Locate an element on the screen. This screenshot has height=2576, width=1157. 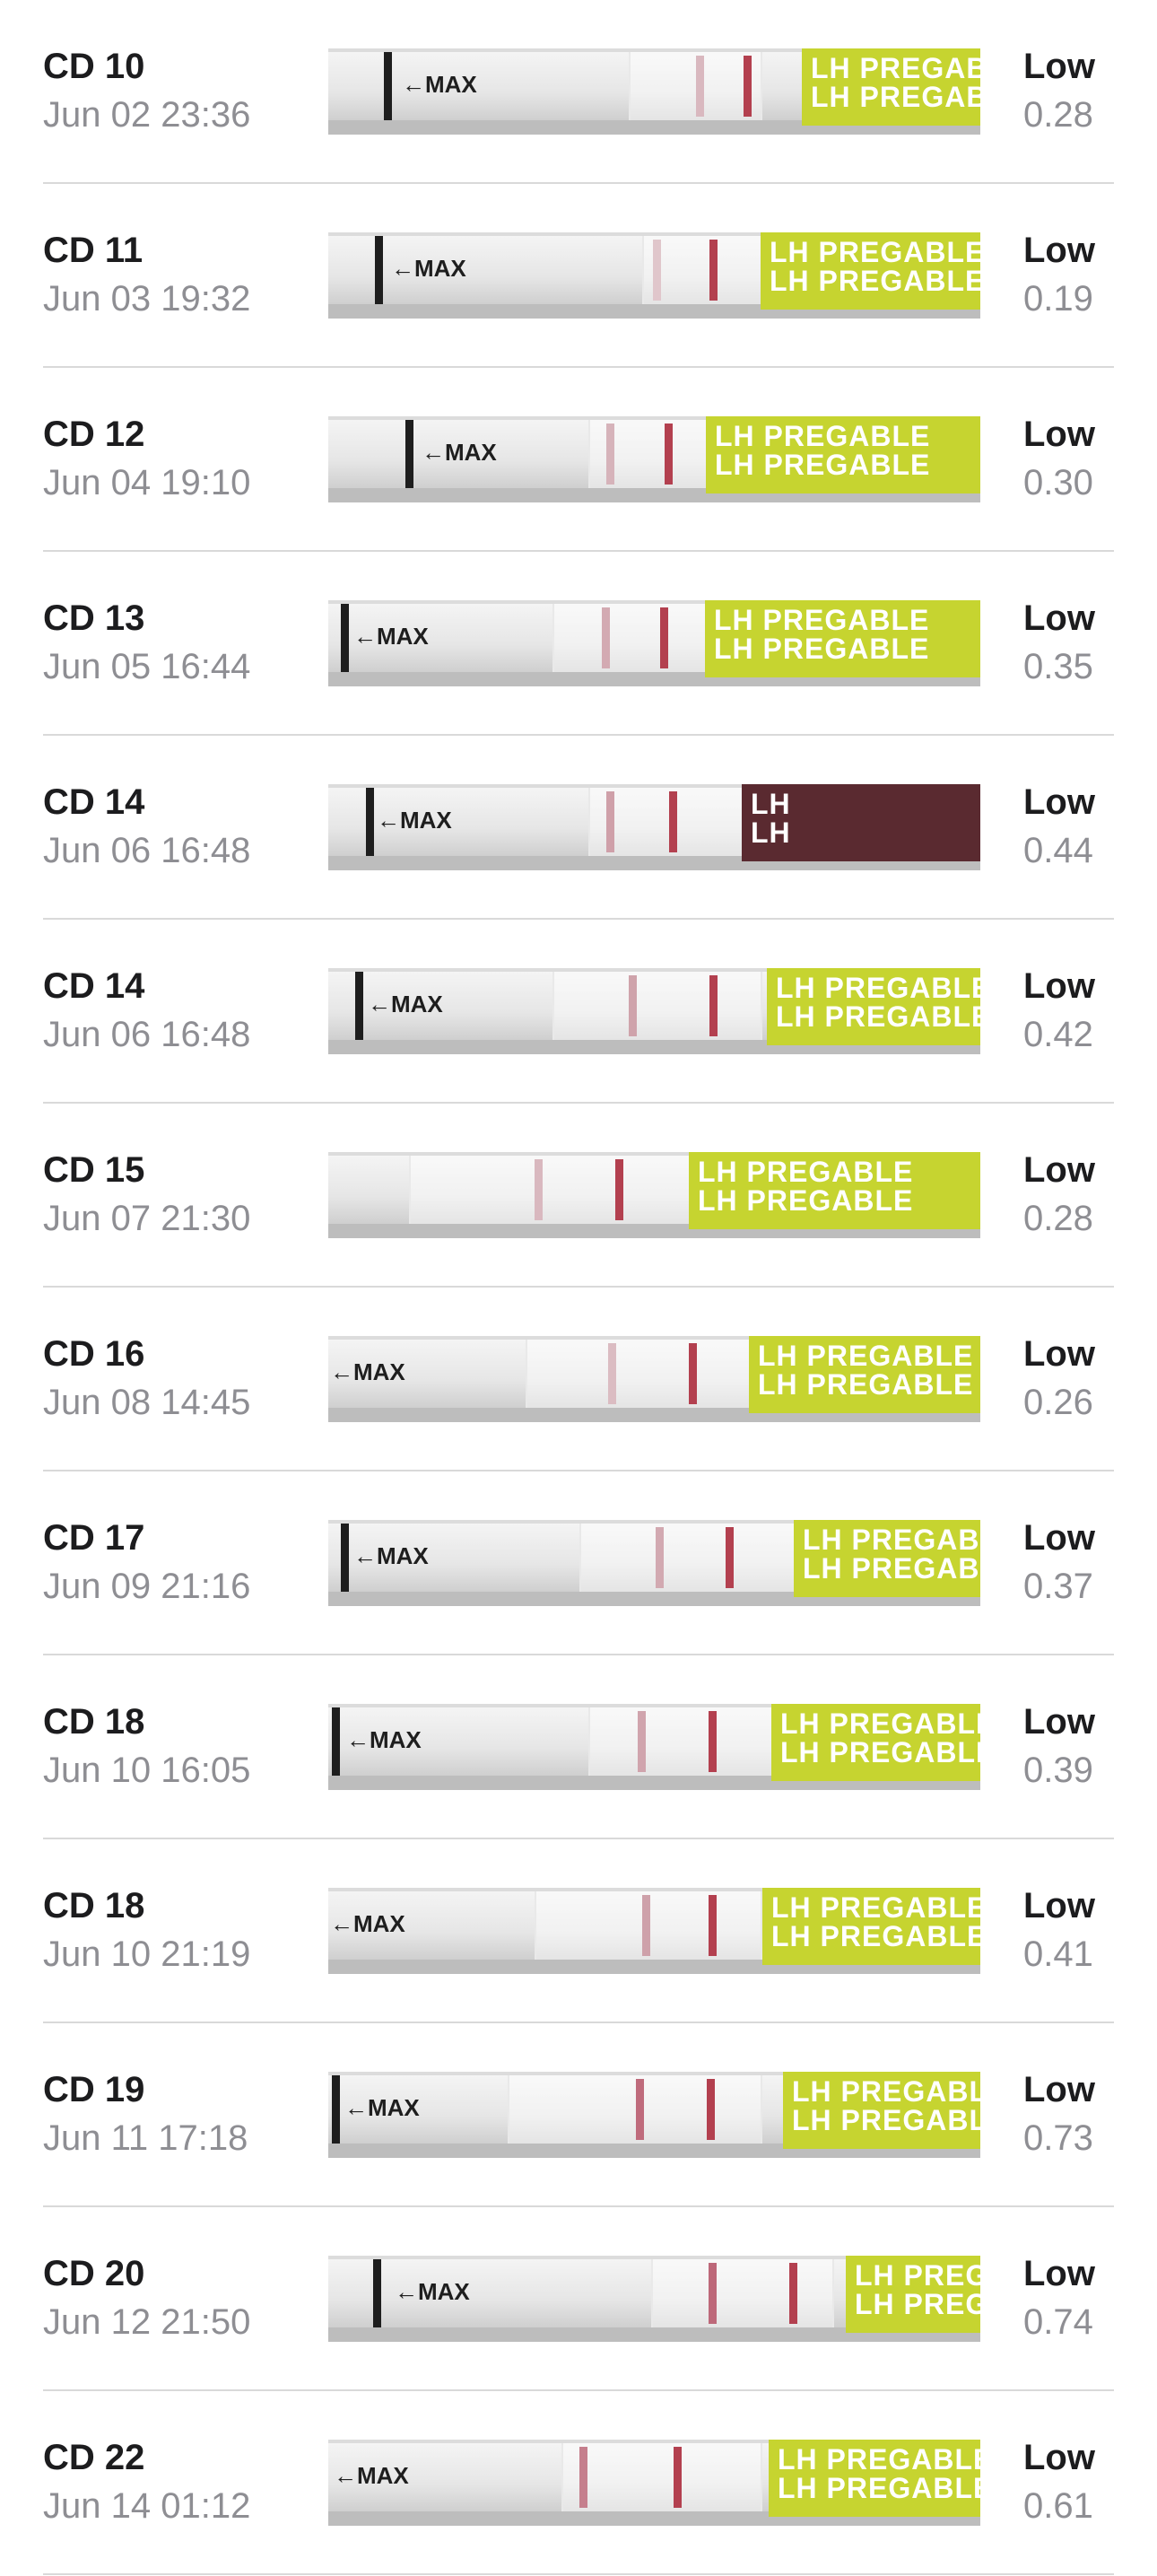
cycle-day-label: CD 18 is located at coordinates (94, 1722).